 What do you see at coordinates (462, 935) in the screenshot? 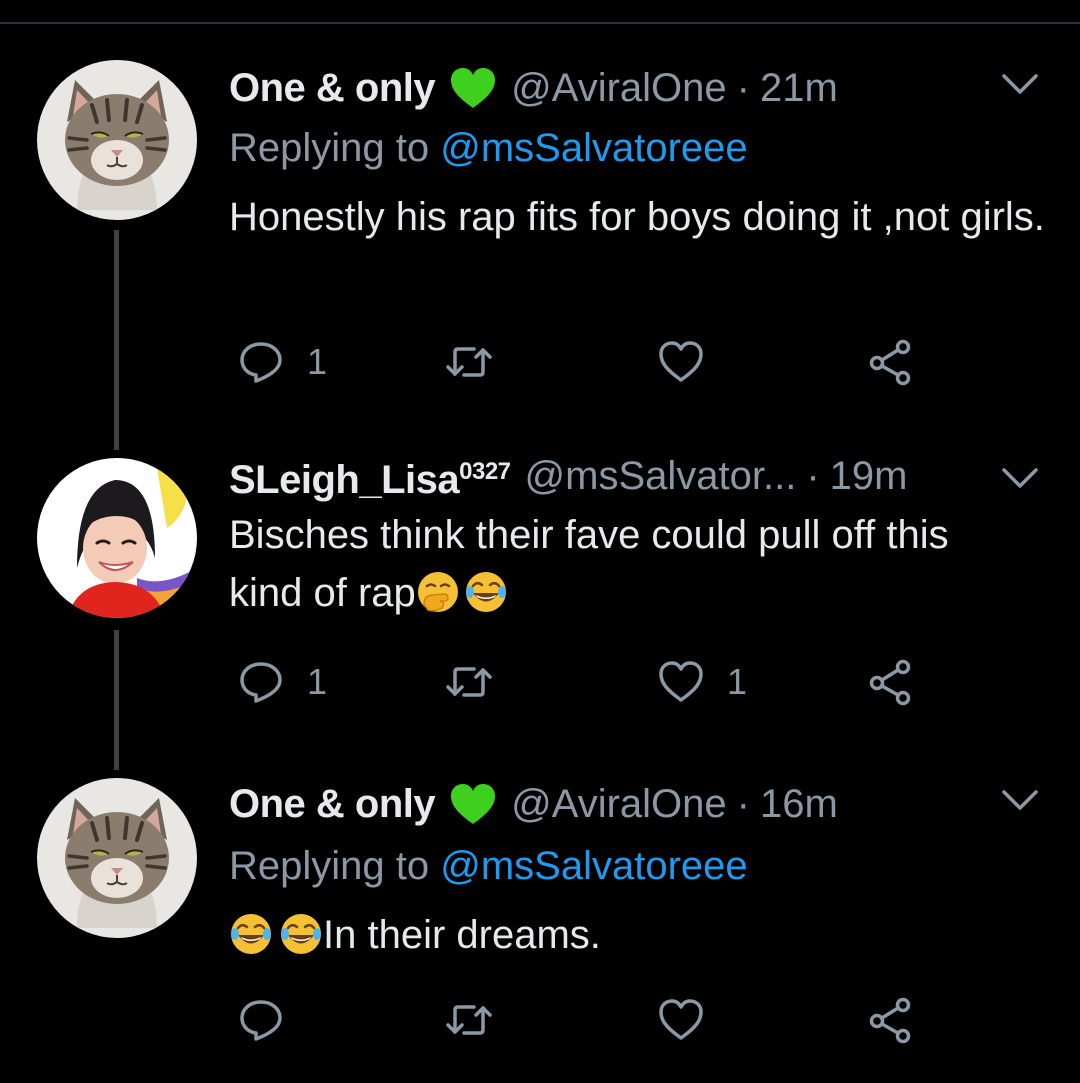
I see `tweet-text-content: In their dreams.` at bounding box center [462, 935].